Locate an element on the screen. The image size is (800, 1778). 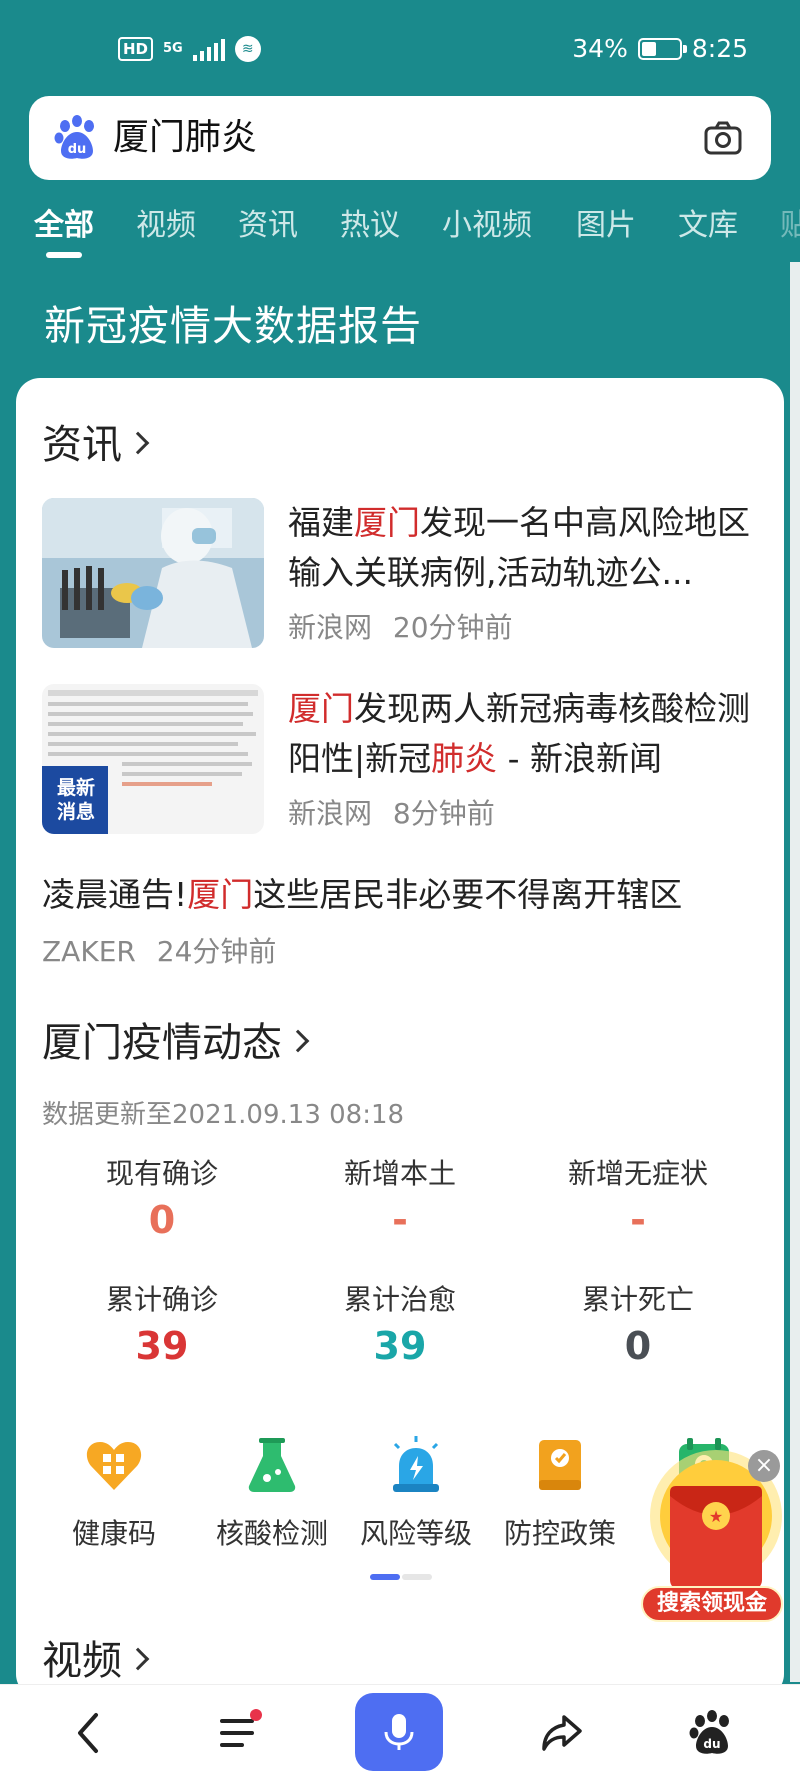
status-right: 34% 8:25 is located at coordinates (660, 48).